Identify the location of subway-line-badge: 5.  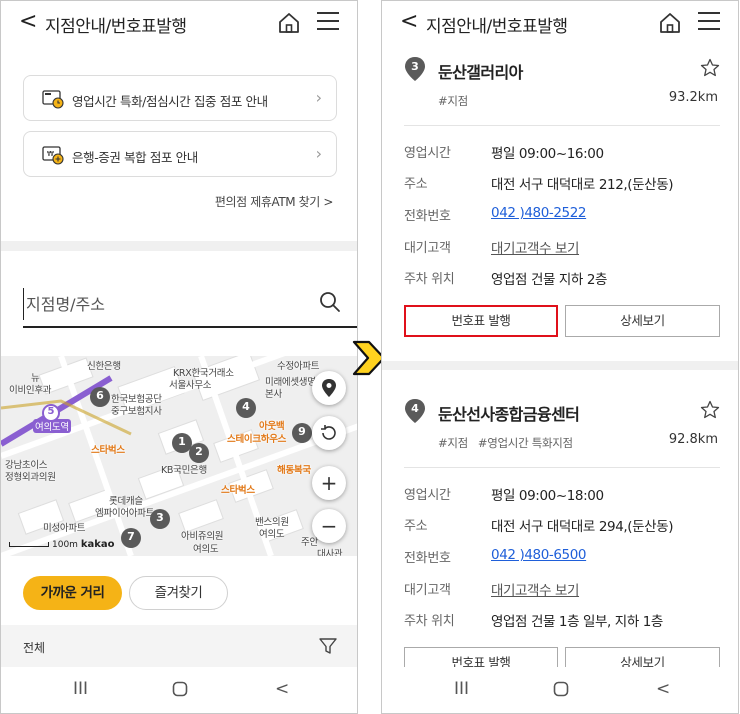
(51, 413).